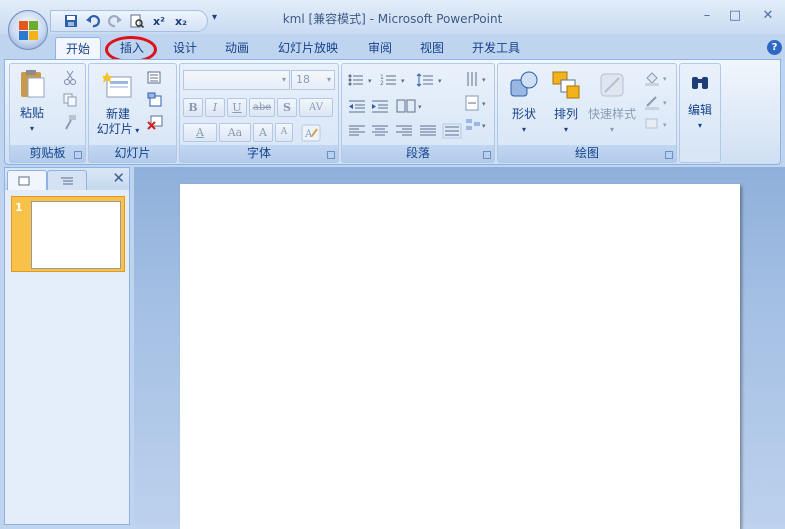  Describe the element at coordinates (155, 100) in the screenshot. I see `reset-icon` at that location.